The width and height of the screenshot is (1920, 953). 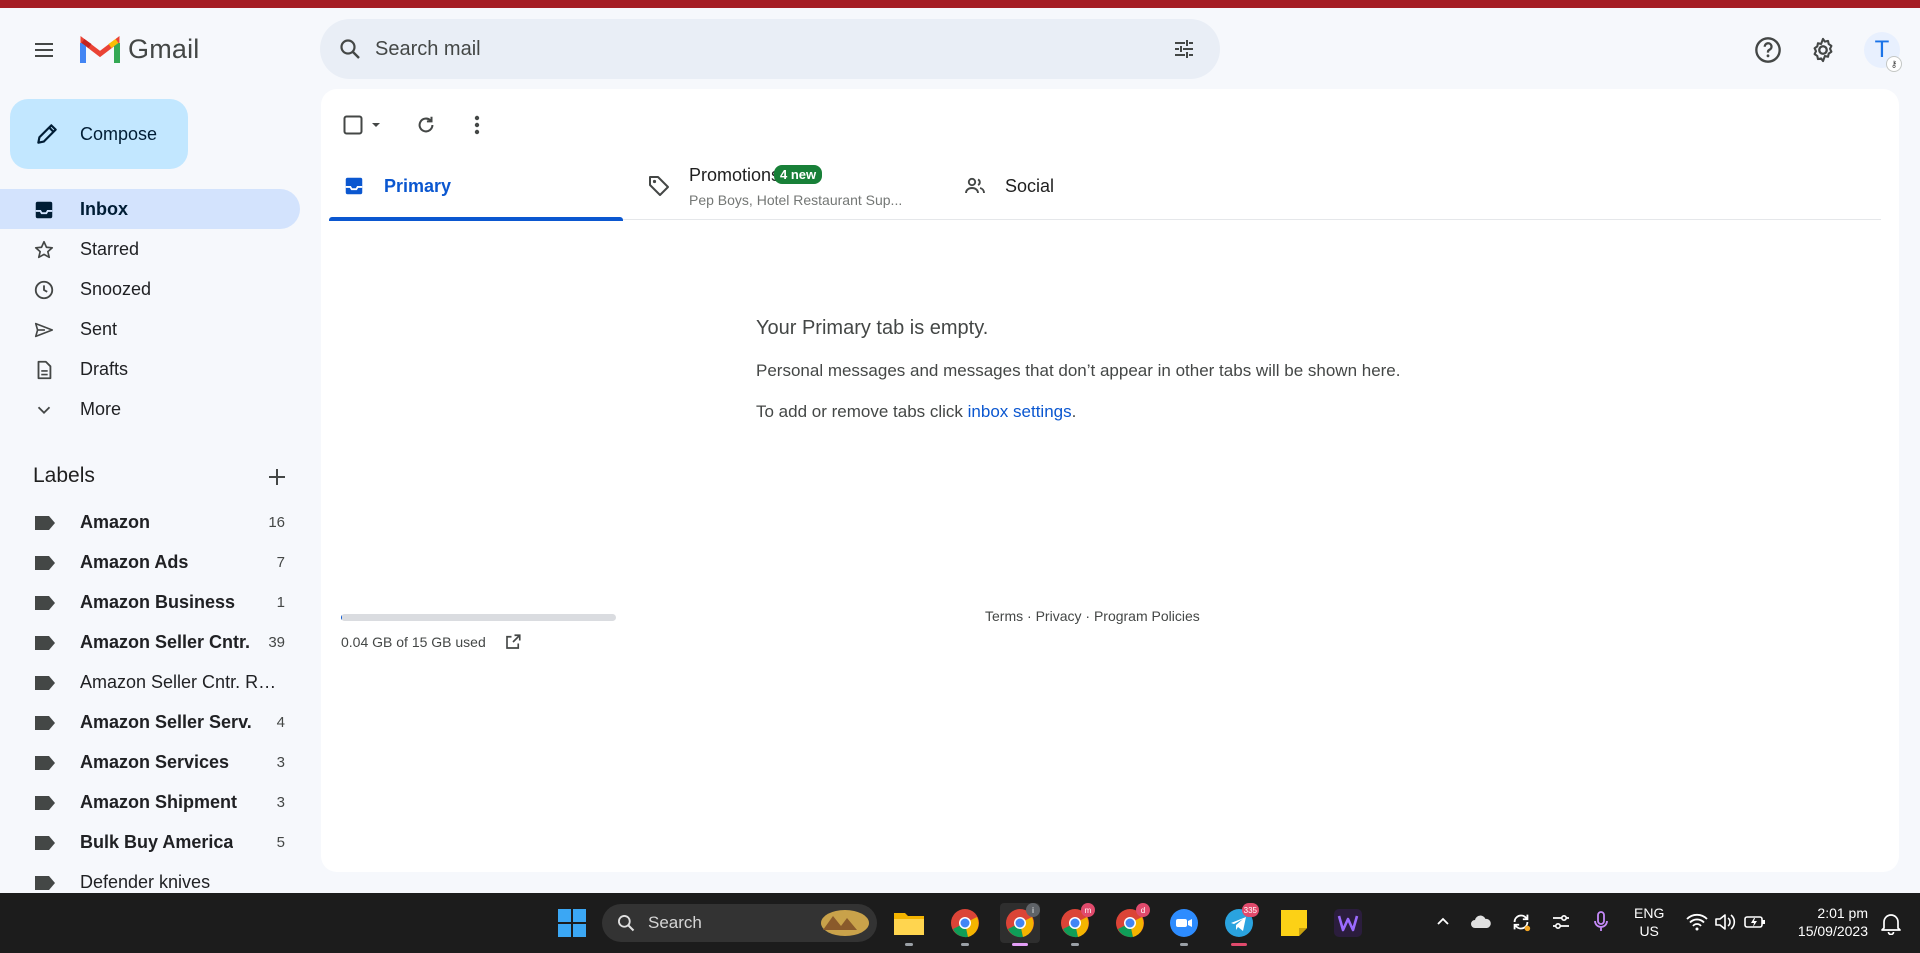 What do you see at coordinates (1147, 616) in the screenshot?
I see `program-policies-link: Program Policies` at bounding box center [1147, 616].